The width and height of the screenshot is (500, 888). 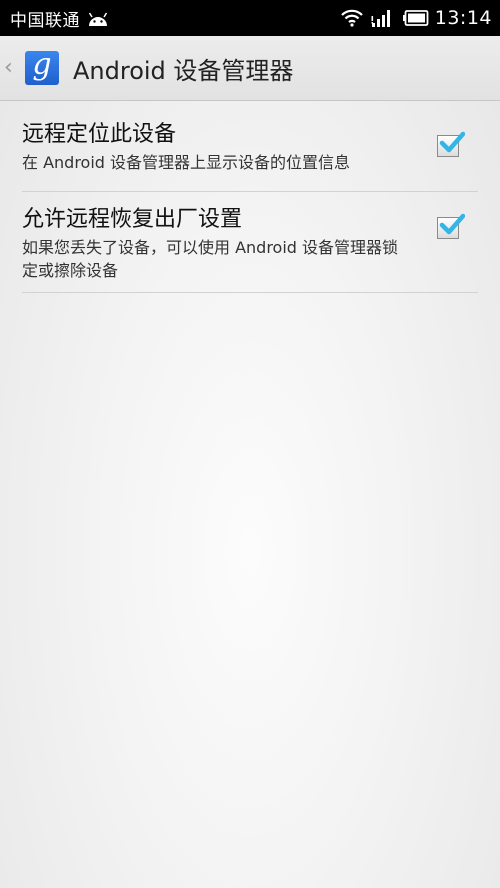 I want to click on clock: 13:14, so click(x=463, y=18).